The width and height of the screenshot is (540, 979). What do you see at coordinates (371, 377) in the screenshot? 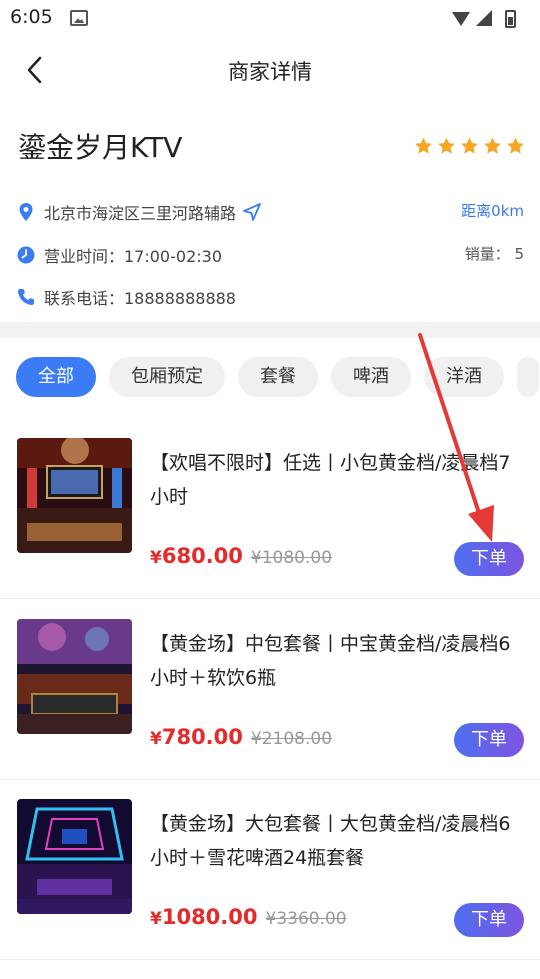
I see `tab-beer: 啤酒` at bounding box center [371, 377].